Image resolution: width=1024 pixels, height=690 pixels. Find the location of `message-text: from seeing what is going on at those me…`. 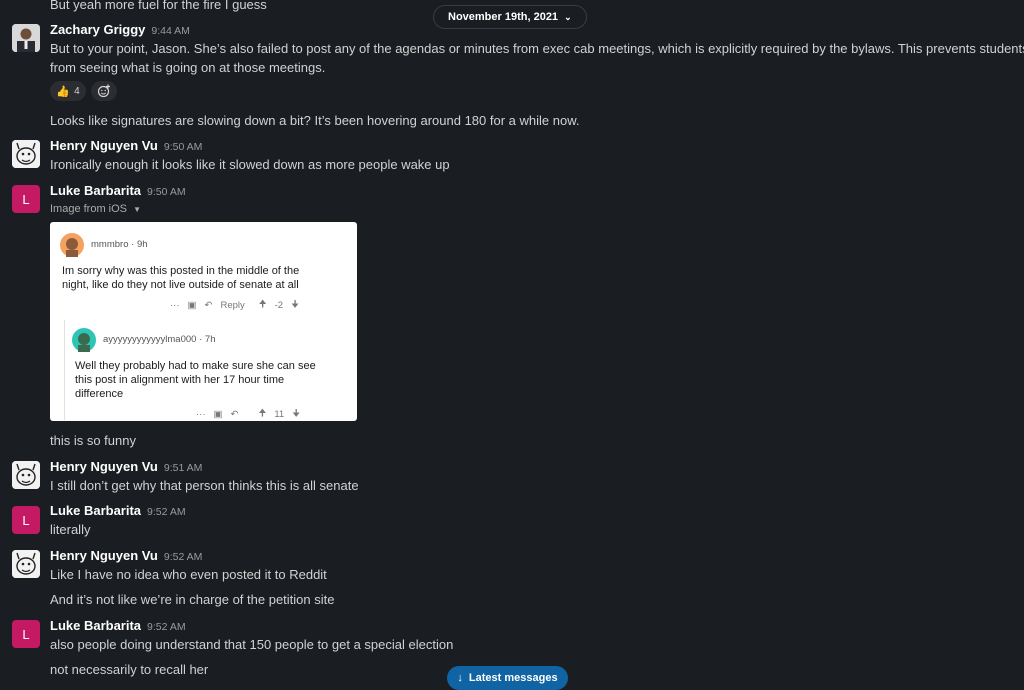

message-text: from seeing what is going on at those me… is located at coordinates (188, 67).